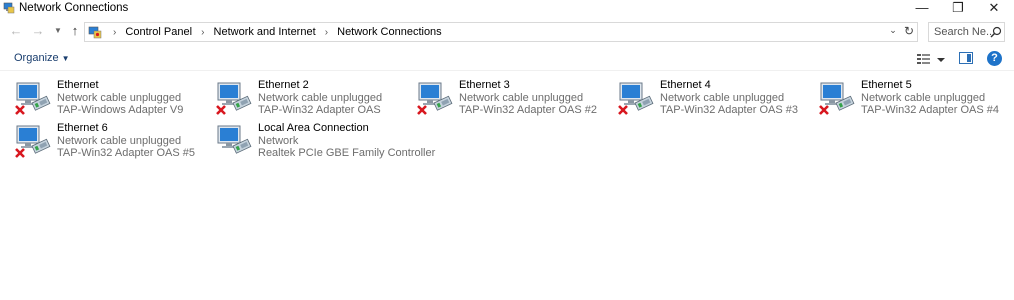  What do you see at coordinates (313, 128) in the screenshot?
I see `connection-name: Local Area Connection` at bounding box center [313, 128].